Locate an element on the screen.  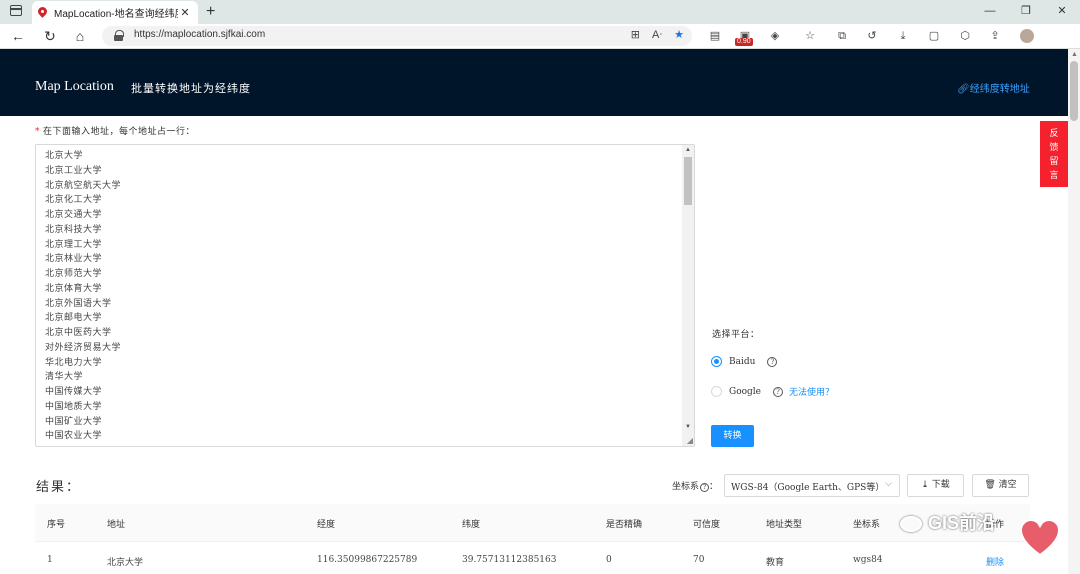
extension-icon: ▤ is located at coordinates (715, 36).